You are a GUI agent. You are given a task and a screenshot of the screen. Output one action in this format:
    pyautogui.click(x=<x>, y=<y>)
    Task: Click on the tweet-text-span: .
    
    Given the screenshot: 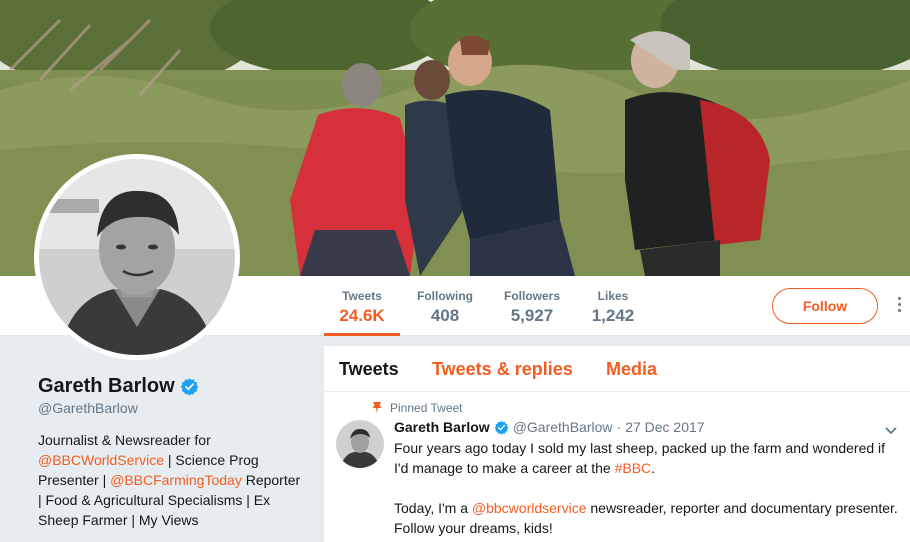 What is the action you would take?
    pyautogui.click(x=653, y=468)
    